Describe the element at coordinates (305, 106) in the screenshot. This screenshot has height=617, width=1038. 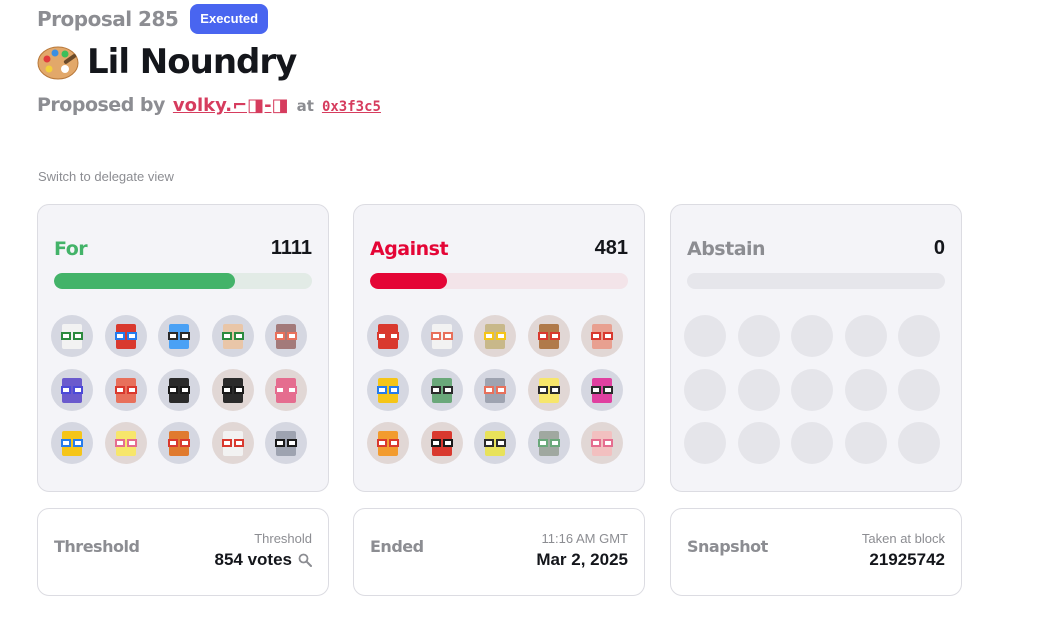
I see `at-label: at` at that location.